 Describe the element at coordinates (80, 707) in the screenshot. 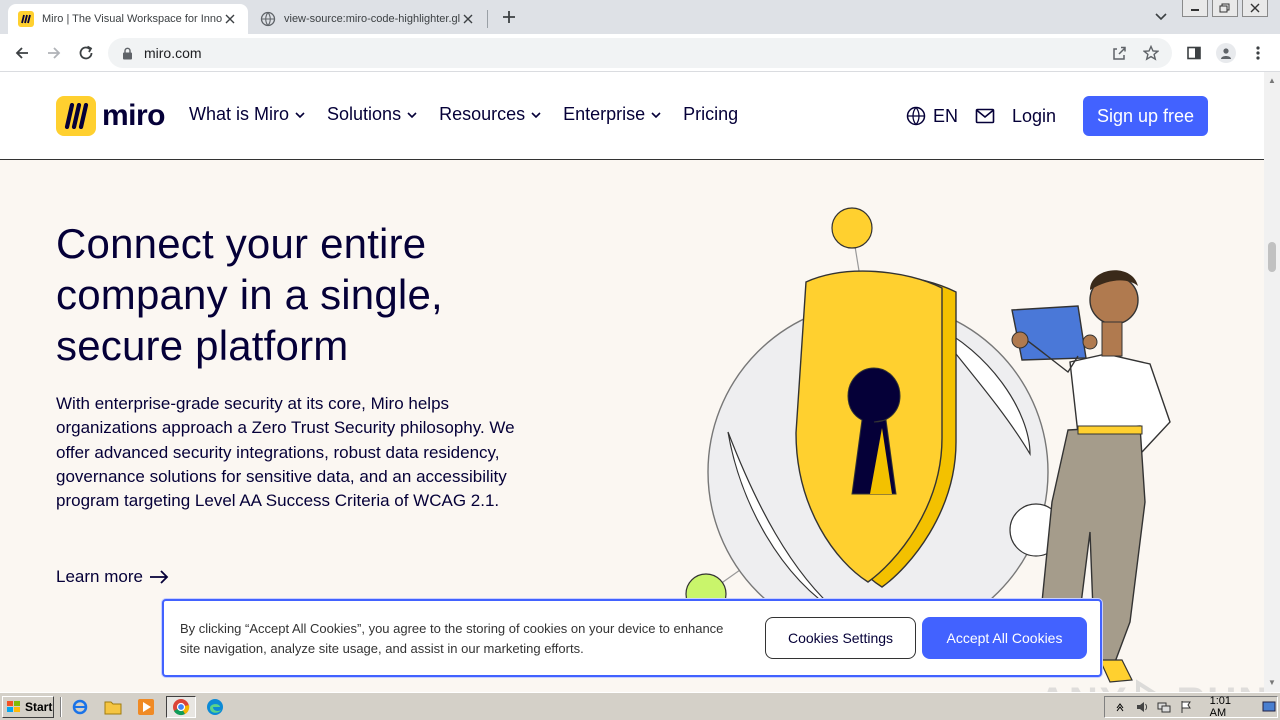

I see `internet-explorer-icon` at that location.